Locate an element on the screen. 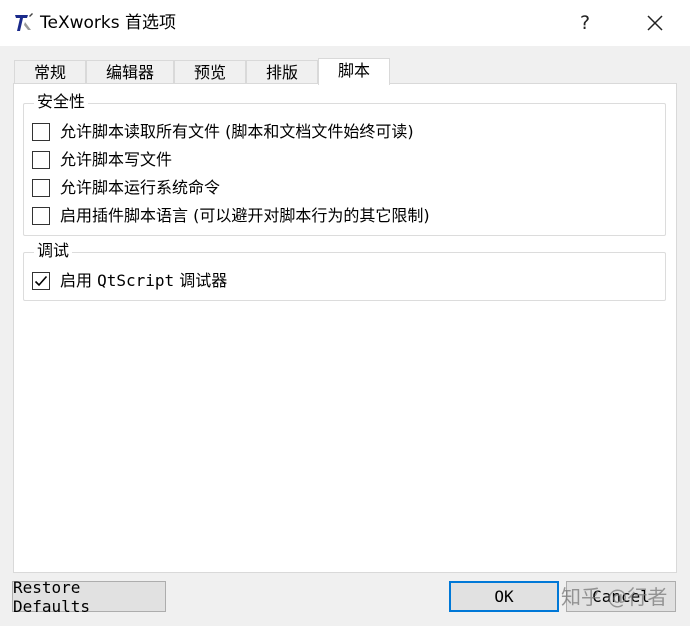  close-glyph is located at coordinates (655, 23).